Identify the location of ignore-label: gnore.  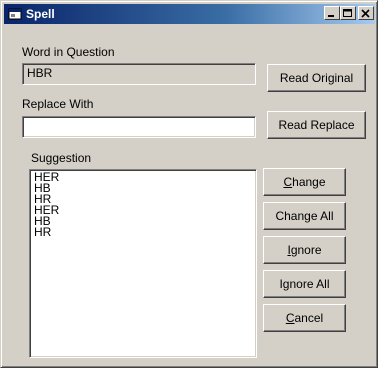
(306, 250).